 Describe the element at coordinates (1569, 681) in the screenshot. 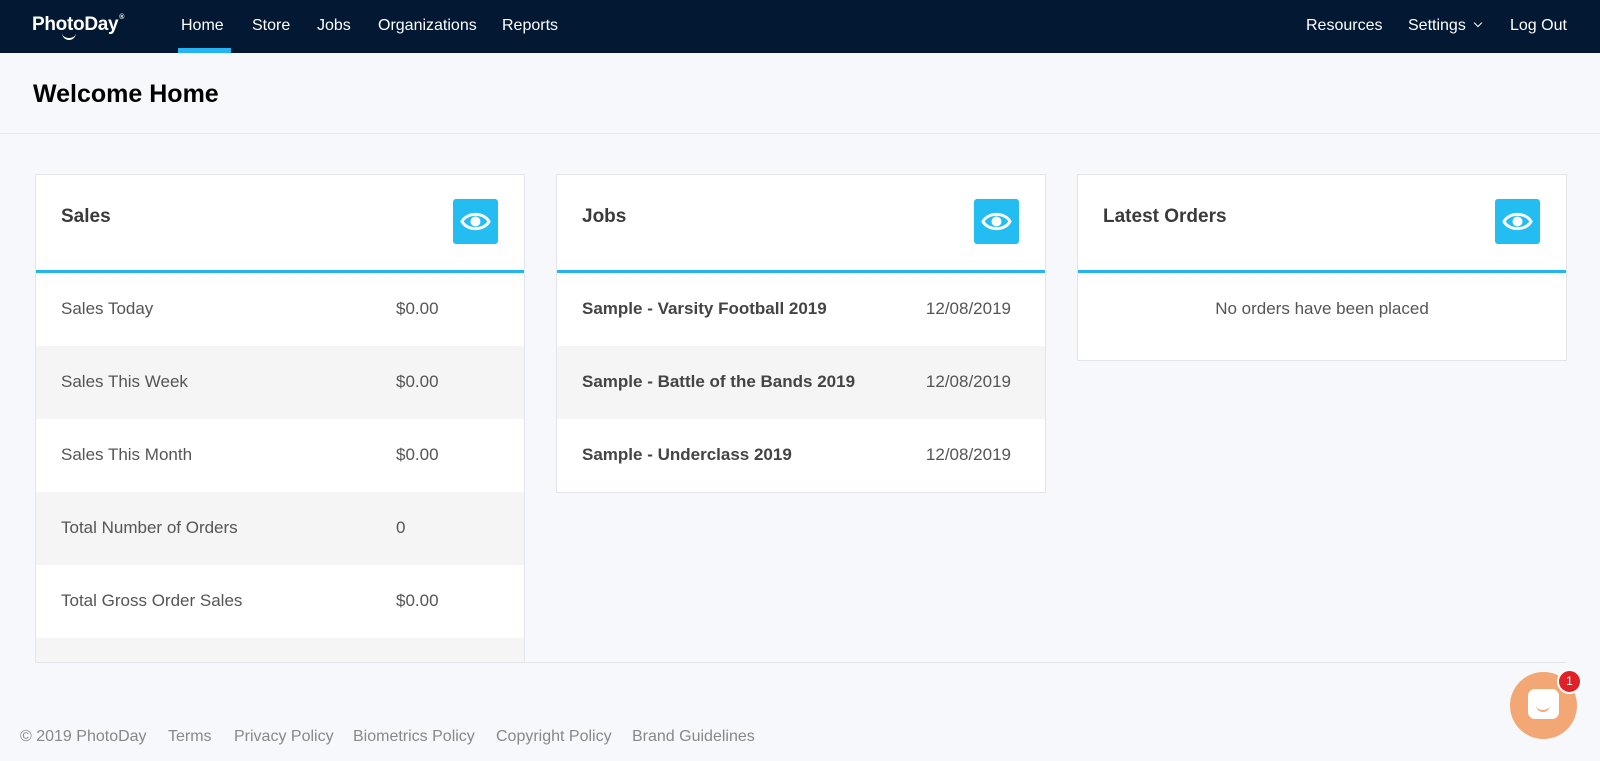

I see `chat-notification-badge: 1` at that location.